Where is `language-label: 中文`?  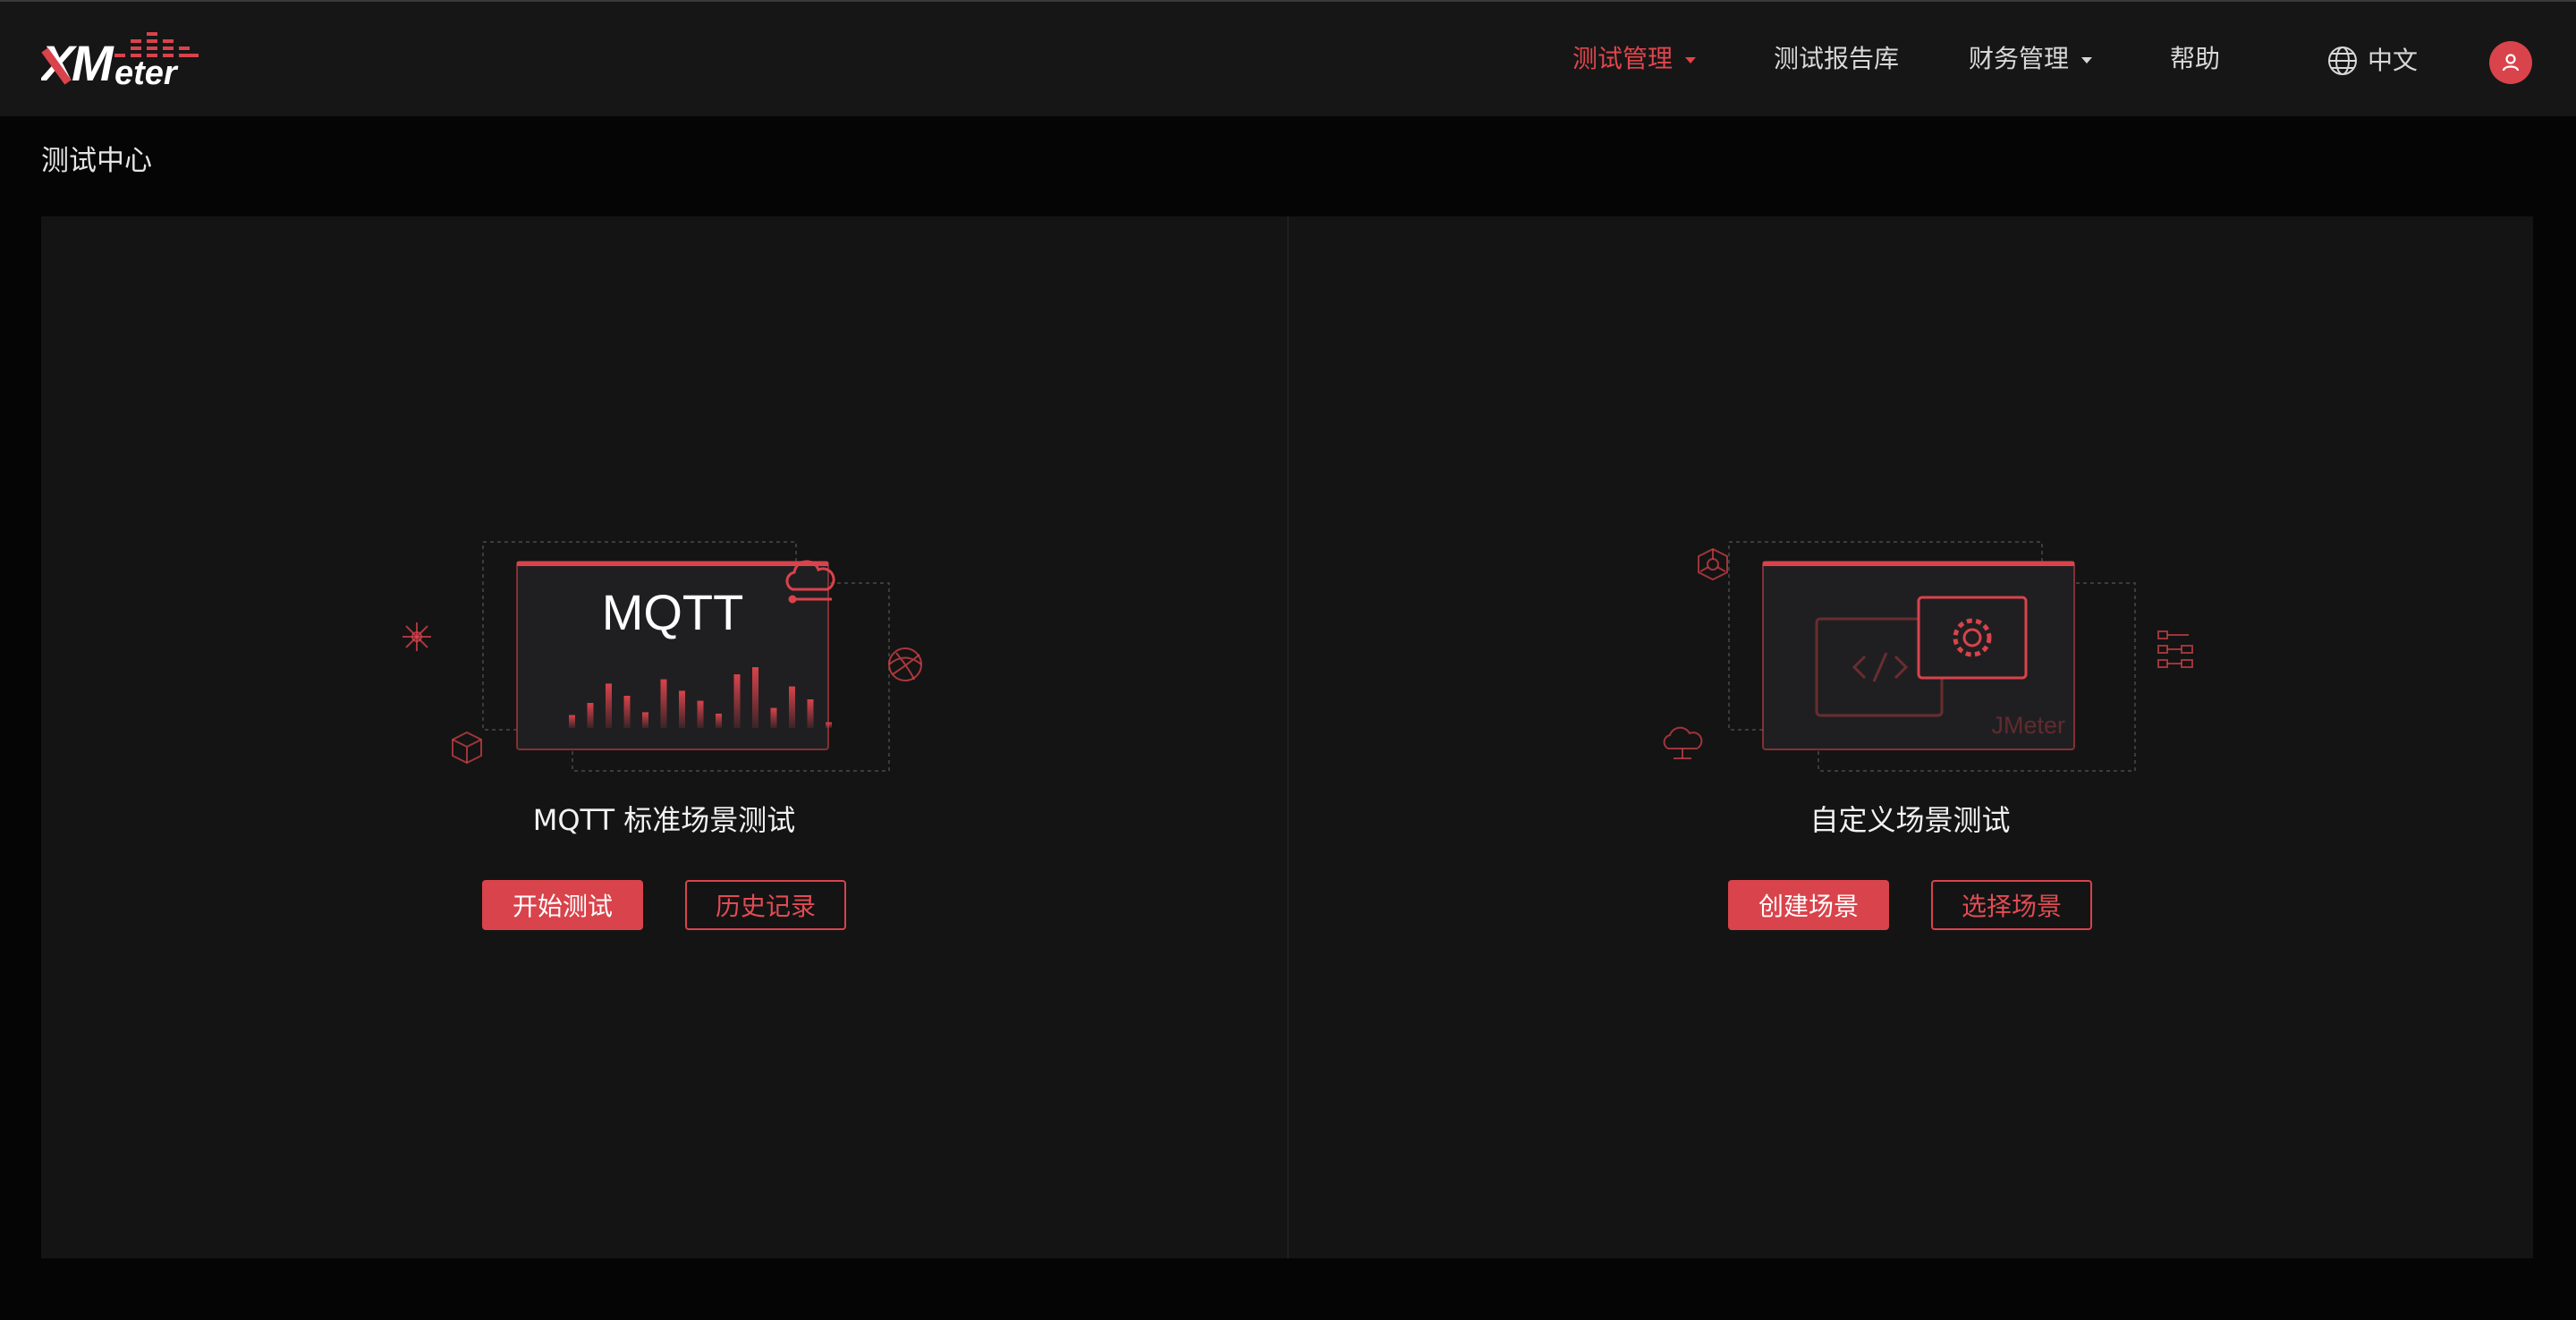
language-label: 中文 is located at coordinates (2393, 61).